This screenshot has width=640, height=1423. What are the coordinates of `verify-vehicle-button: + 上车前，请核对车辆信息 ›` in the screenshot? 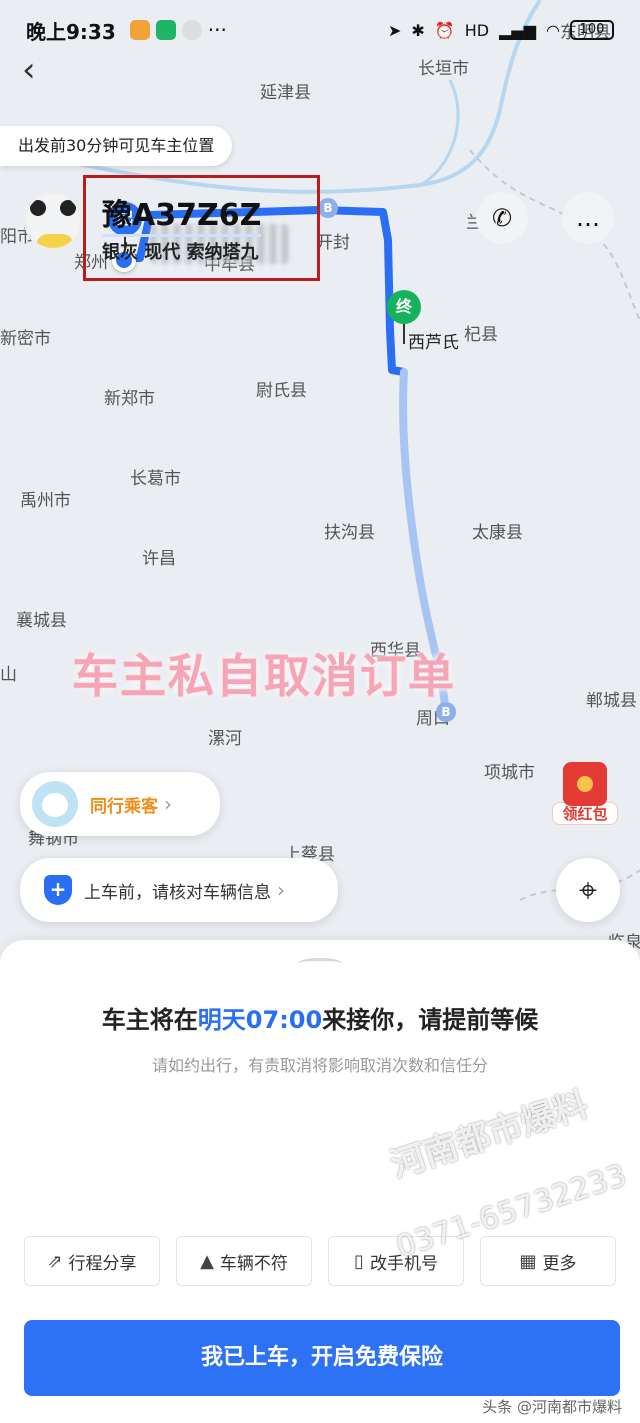 It's located at (179, 890).